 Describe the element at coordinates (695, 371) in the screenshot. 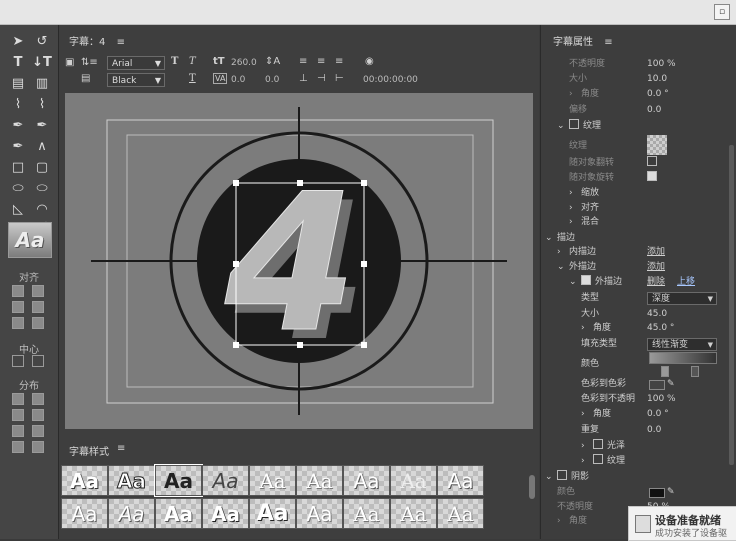

I see `gradient-stop-right` at that location.